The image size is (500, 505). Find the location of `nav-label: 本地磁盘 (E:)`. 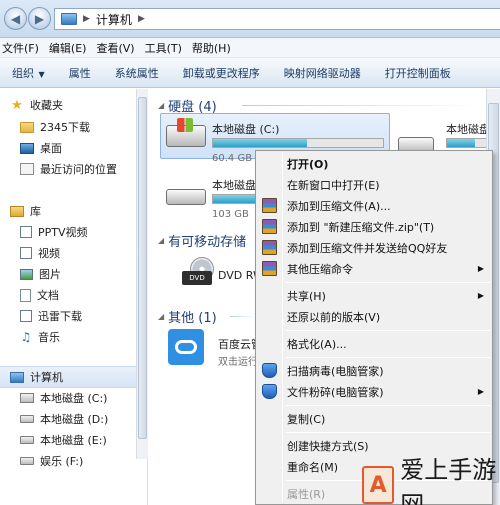

nav-label: 本地磁盘 (E:) is located at coordinates (73, 440).